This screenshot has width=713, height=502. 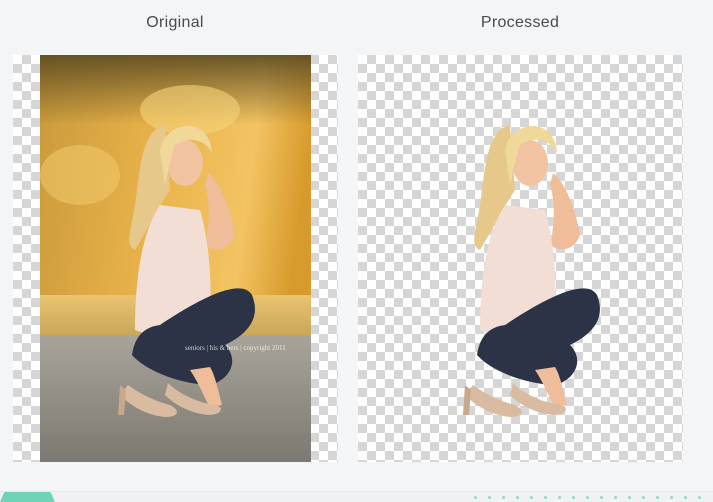 What do you see at coordinates (520, 22) in the screenshot?
I see `processed-label: Processed` at bounding box center [520, 22].